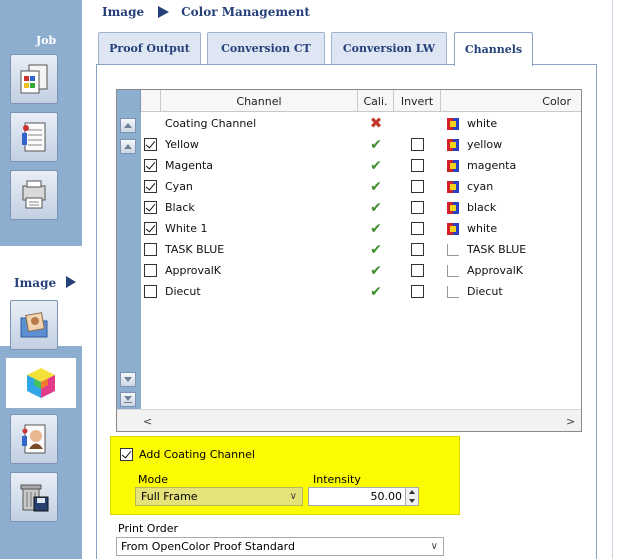 The height and width of the screenshot is (559, 624). Describe the element at coordinates (514, 249) in the screenshot. I see `row-color-cell: TASK BLUE` at that location.